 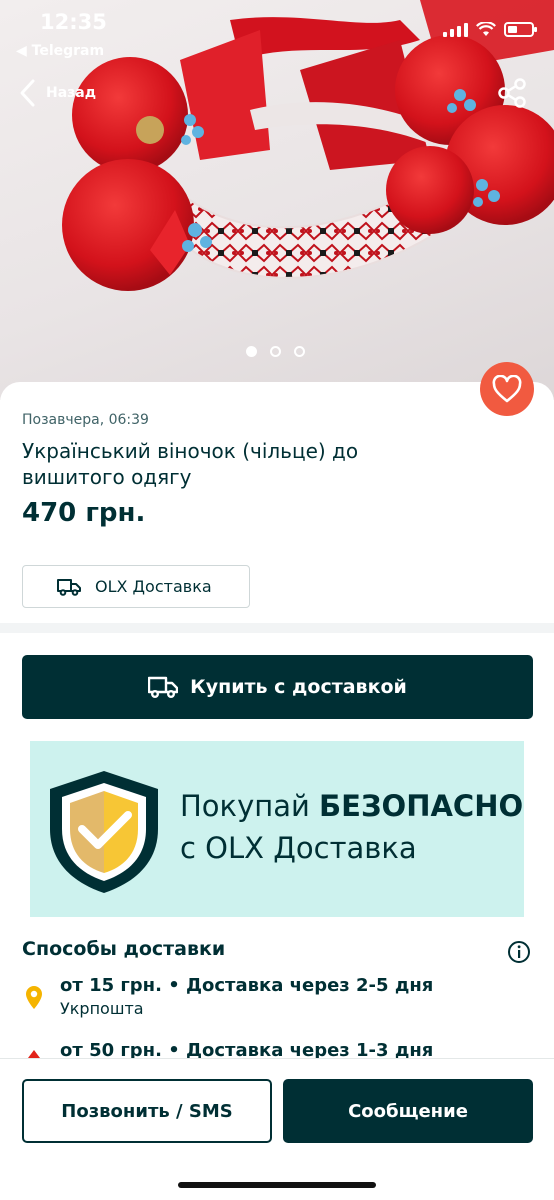 What do you see at coordinates (421, 806) in the screenshot?
I see `banner-headline-bold: БЕЗОПАСНО` at bounding box center [421, 806].